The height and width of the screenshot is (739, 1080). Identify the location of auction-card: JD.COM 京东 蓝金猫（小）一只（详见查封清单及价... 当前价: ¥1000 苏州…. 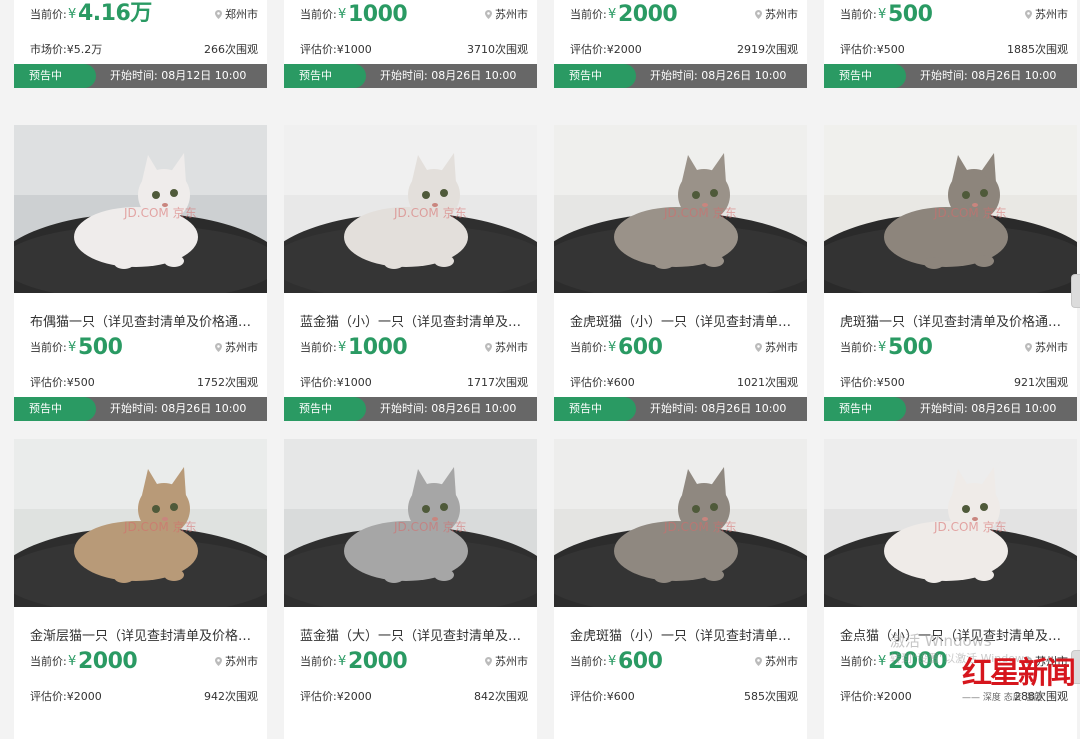
(410, 273).